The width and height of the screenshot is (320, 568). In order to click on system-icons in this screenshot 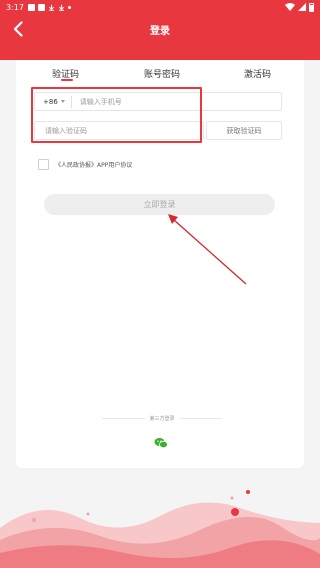, I will do `click(299, 7)`.